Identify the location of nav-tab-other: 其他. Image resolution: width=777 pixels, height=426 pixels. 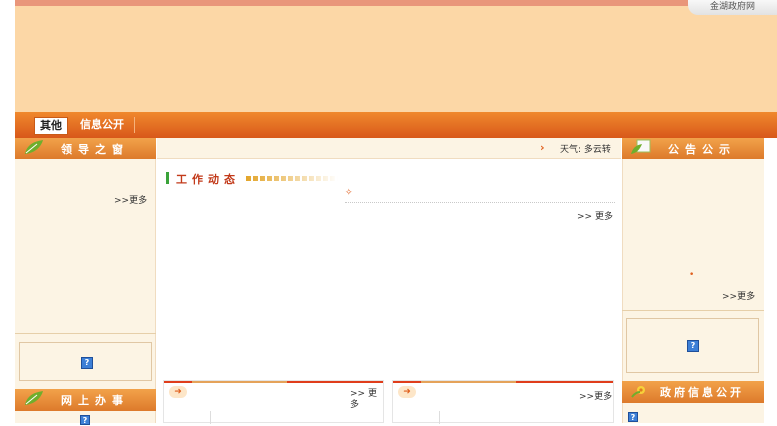
(51, 126).